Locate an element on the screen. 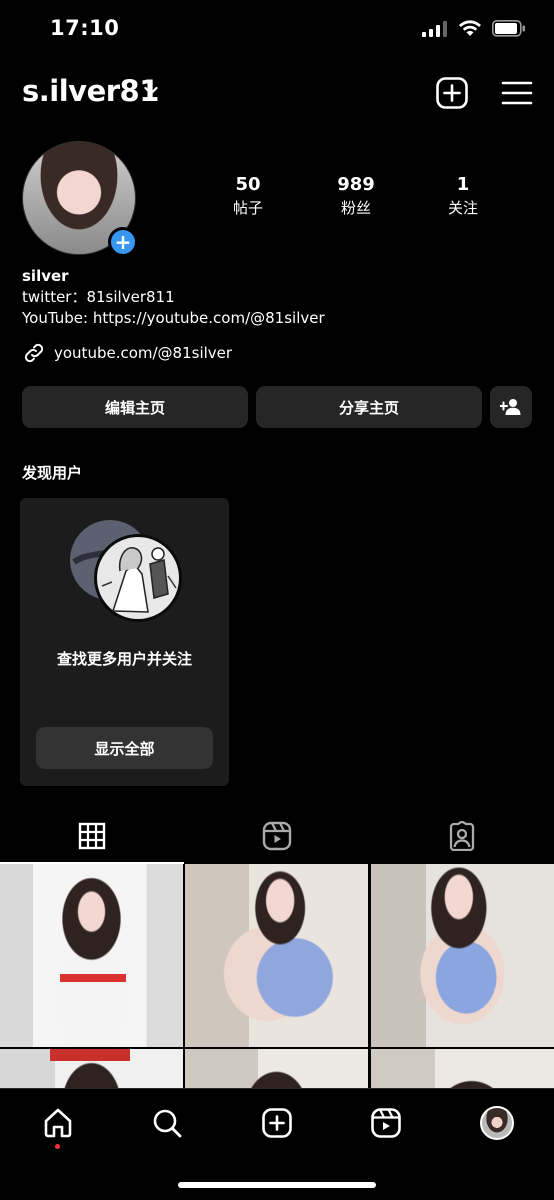 The image size is (554, 1200). nav-create is located at coordinates (277, 1123).